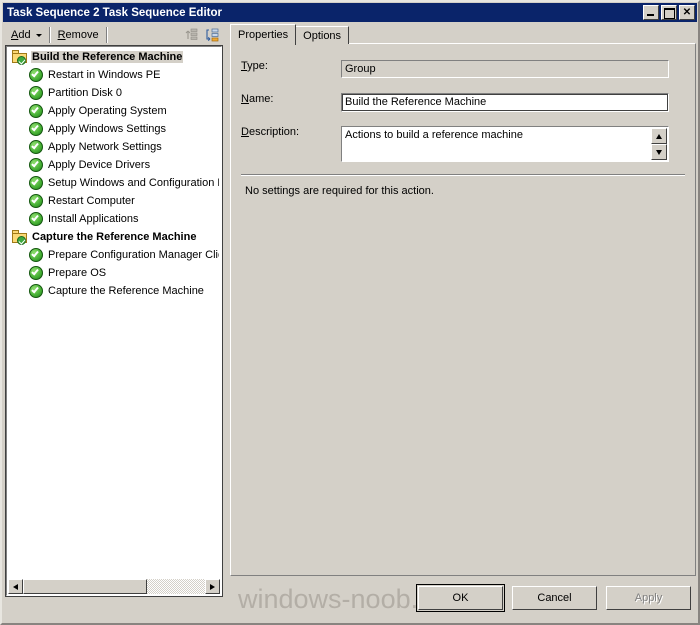  What do you see at coordinates (192, 35) in the screenshot?
I see `move-item-icon` at bounding box center [192, 35].